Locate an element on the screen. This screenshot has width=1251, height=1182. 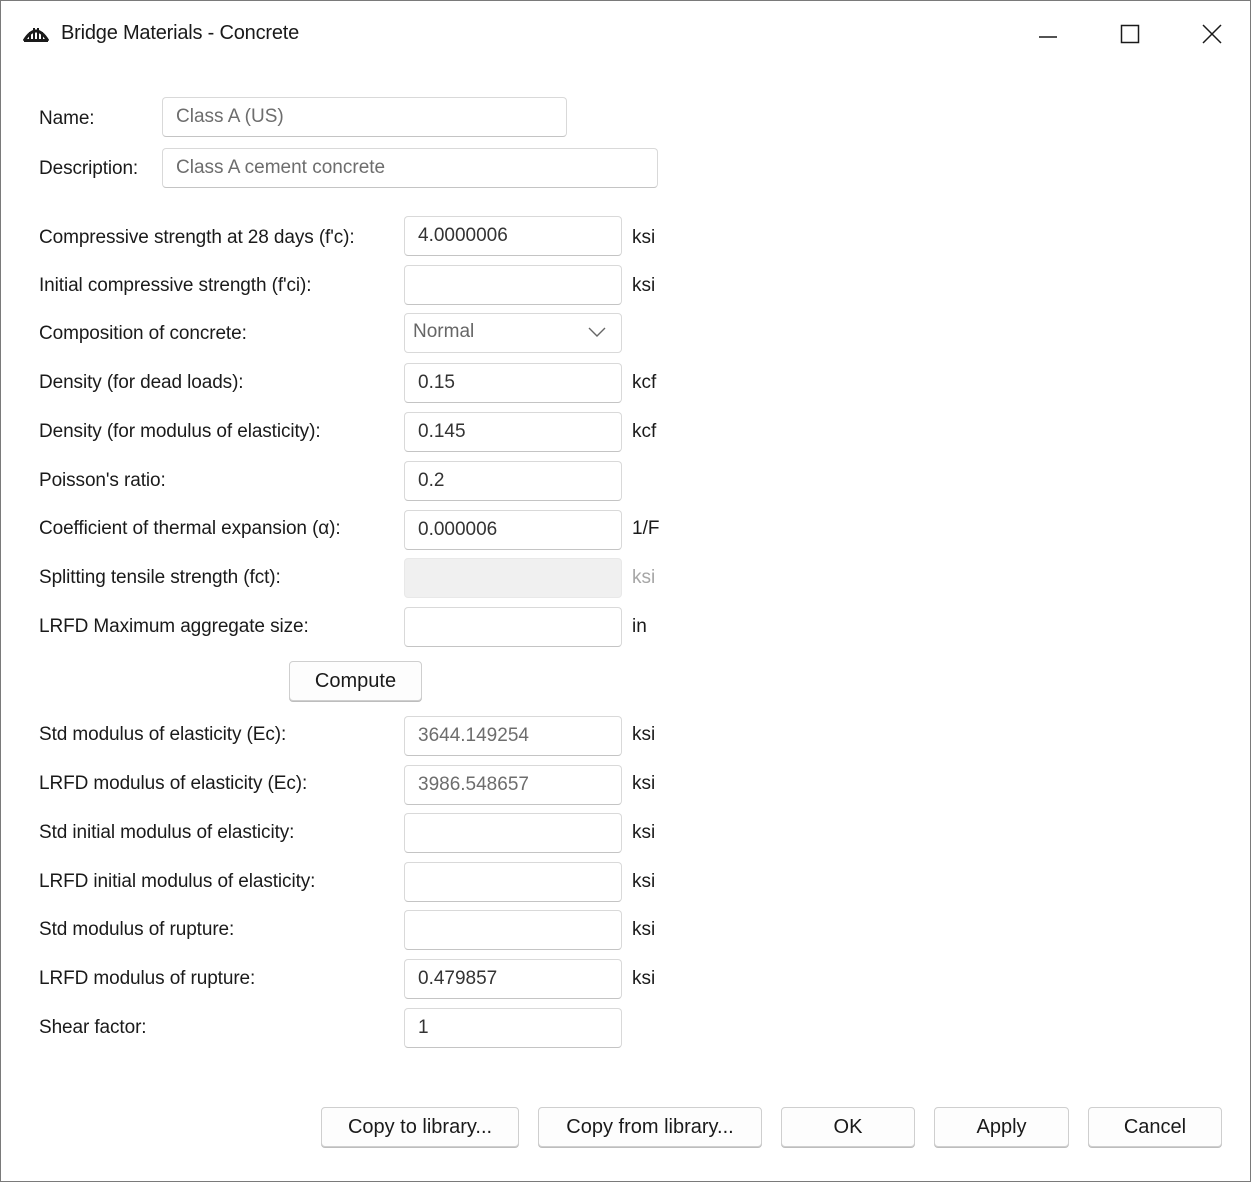
lrfd-modulus-rupture-unit: ksi is located at coordinates (644, 978).